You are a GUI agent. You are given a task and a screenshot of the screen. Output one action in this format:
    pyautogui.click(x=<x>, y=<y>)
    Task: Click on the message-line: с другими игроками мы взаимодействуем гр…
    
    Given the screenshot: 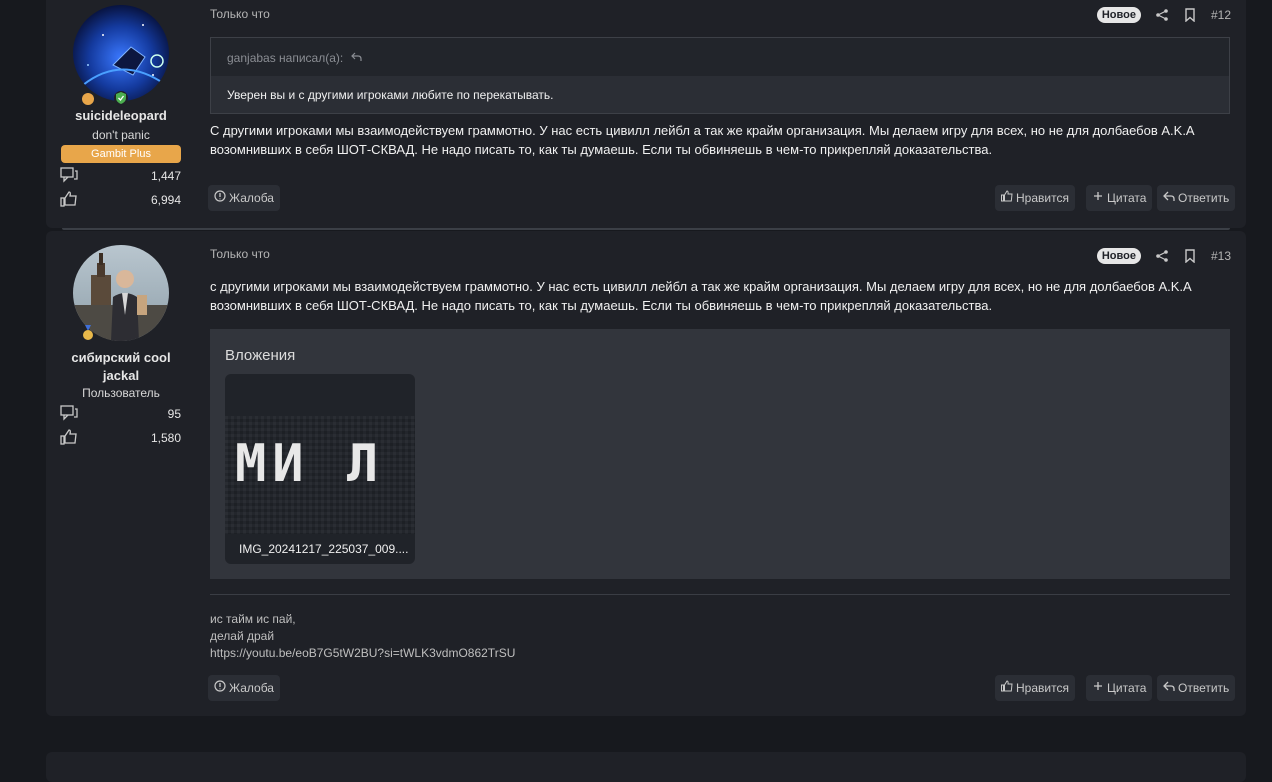 What is the action you would take?
    pyautogui.click(x=701, y=286)
    